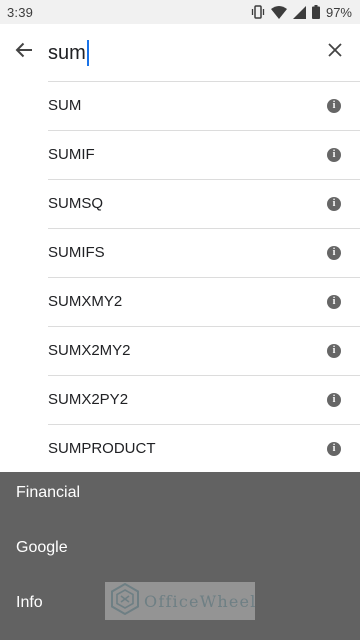 This screenshot has height=640, width=360. I want to click on status-icons: 97%, so click(301, 12).